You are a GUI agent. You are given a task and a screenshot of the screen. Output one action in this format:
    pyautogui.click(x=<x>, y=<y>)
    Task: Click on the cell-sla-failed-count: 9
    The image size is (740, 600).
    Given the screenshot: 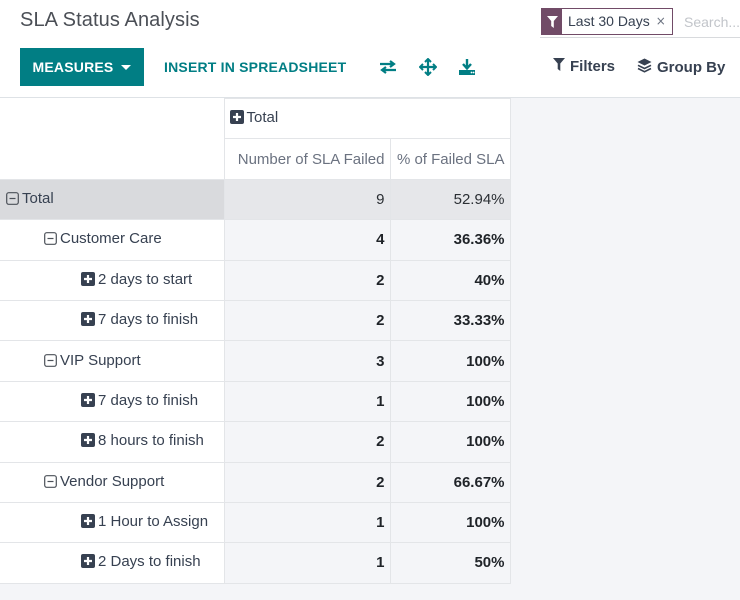 What is the action you would take?
    pyautogui.click(x=307, y=199)
    